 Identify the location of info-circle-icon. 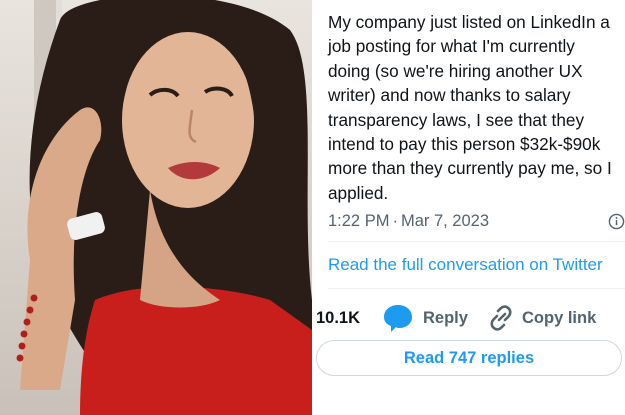
(616, 221).